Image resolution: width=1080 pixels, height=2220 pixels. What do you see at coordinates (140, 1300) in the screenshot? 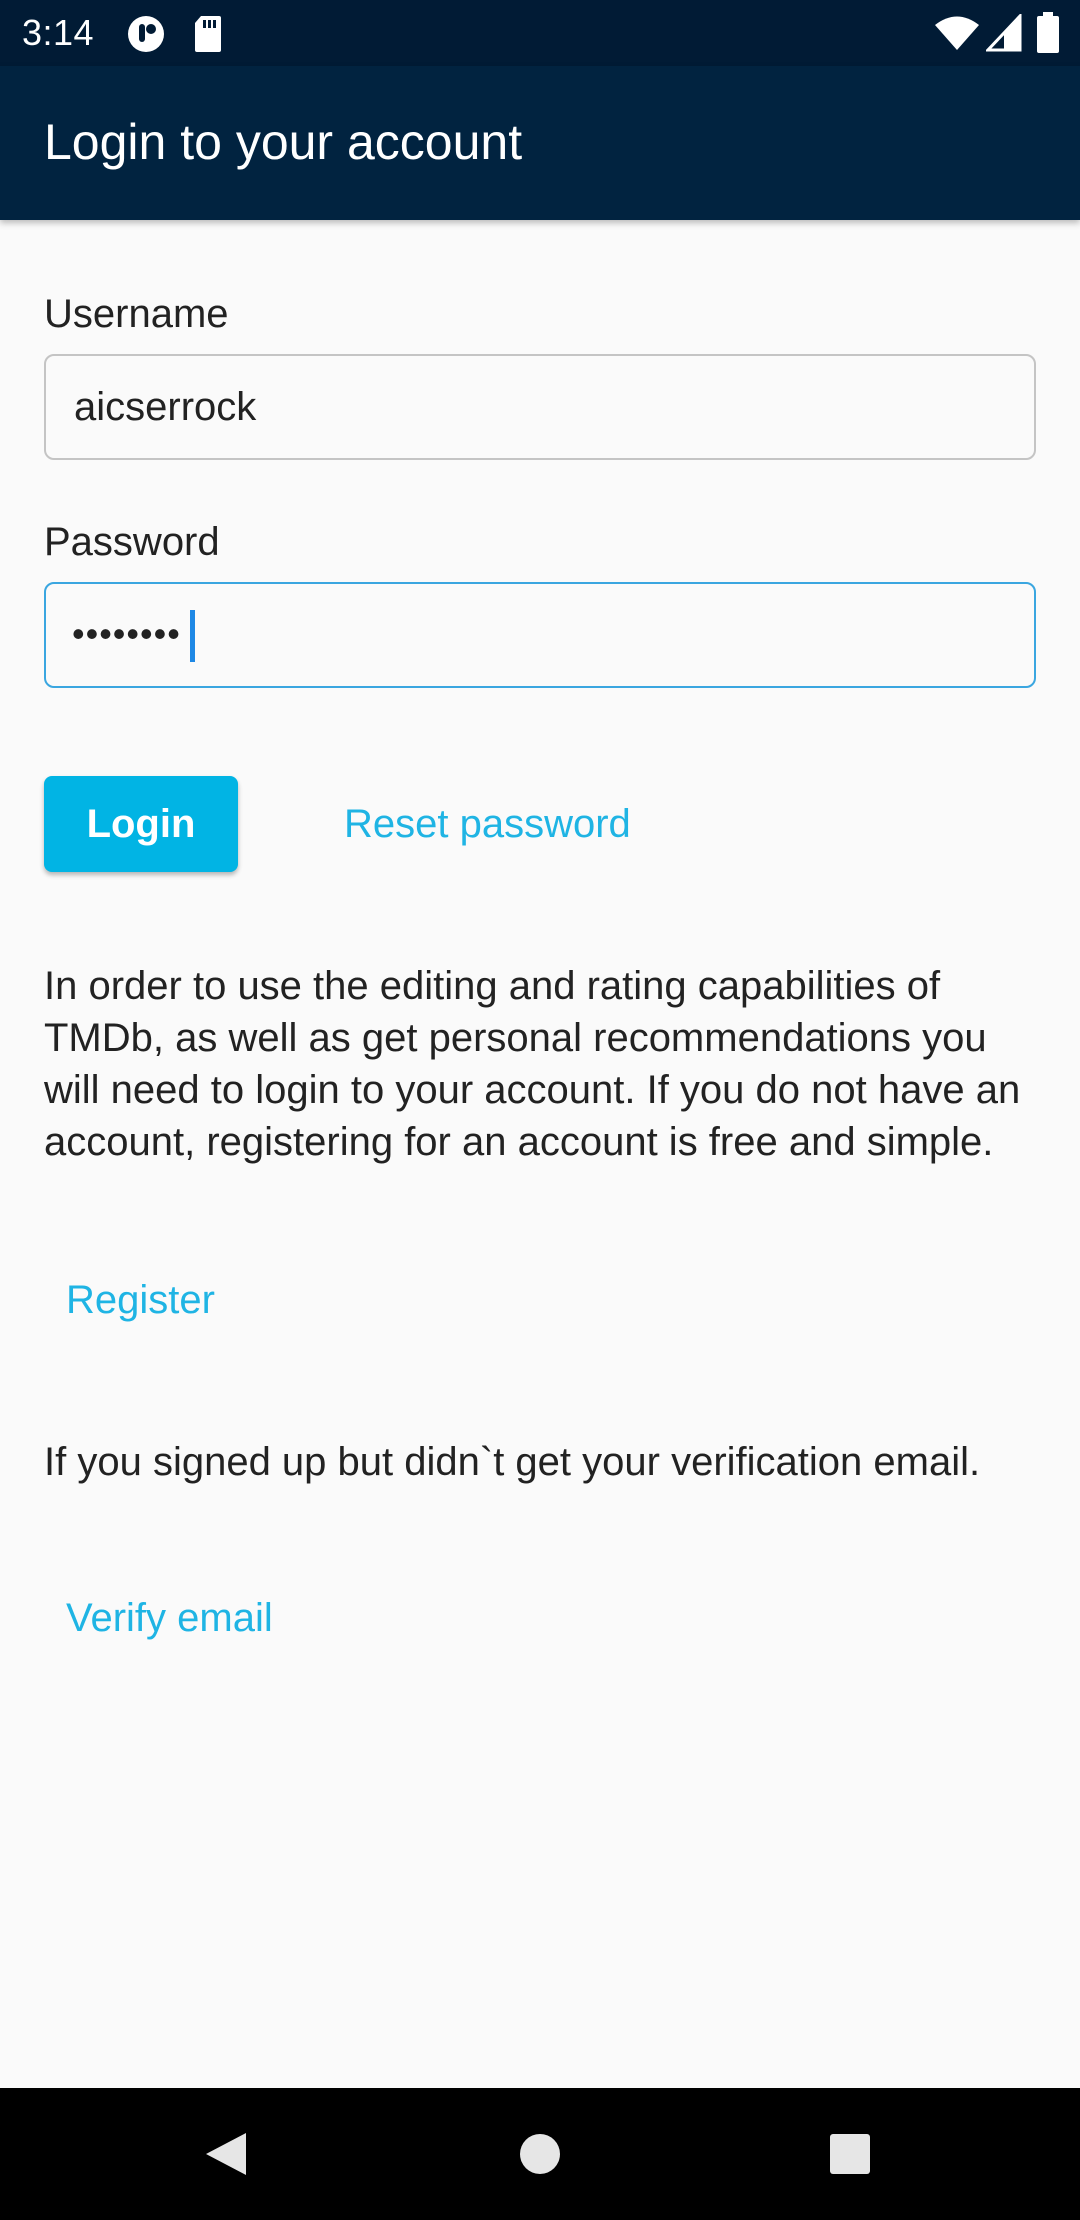
I see `register-link: Register` at bounding box center [140, 1300].